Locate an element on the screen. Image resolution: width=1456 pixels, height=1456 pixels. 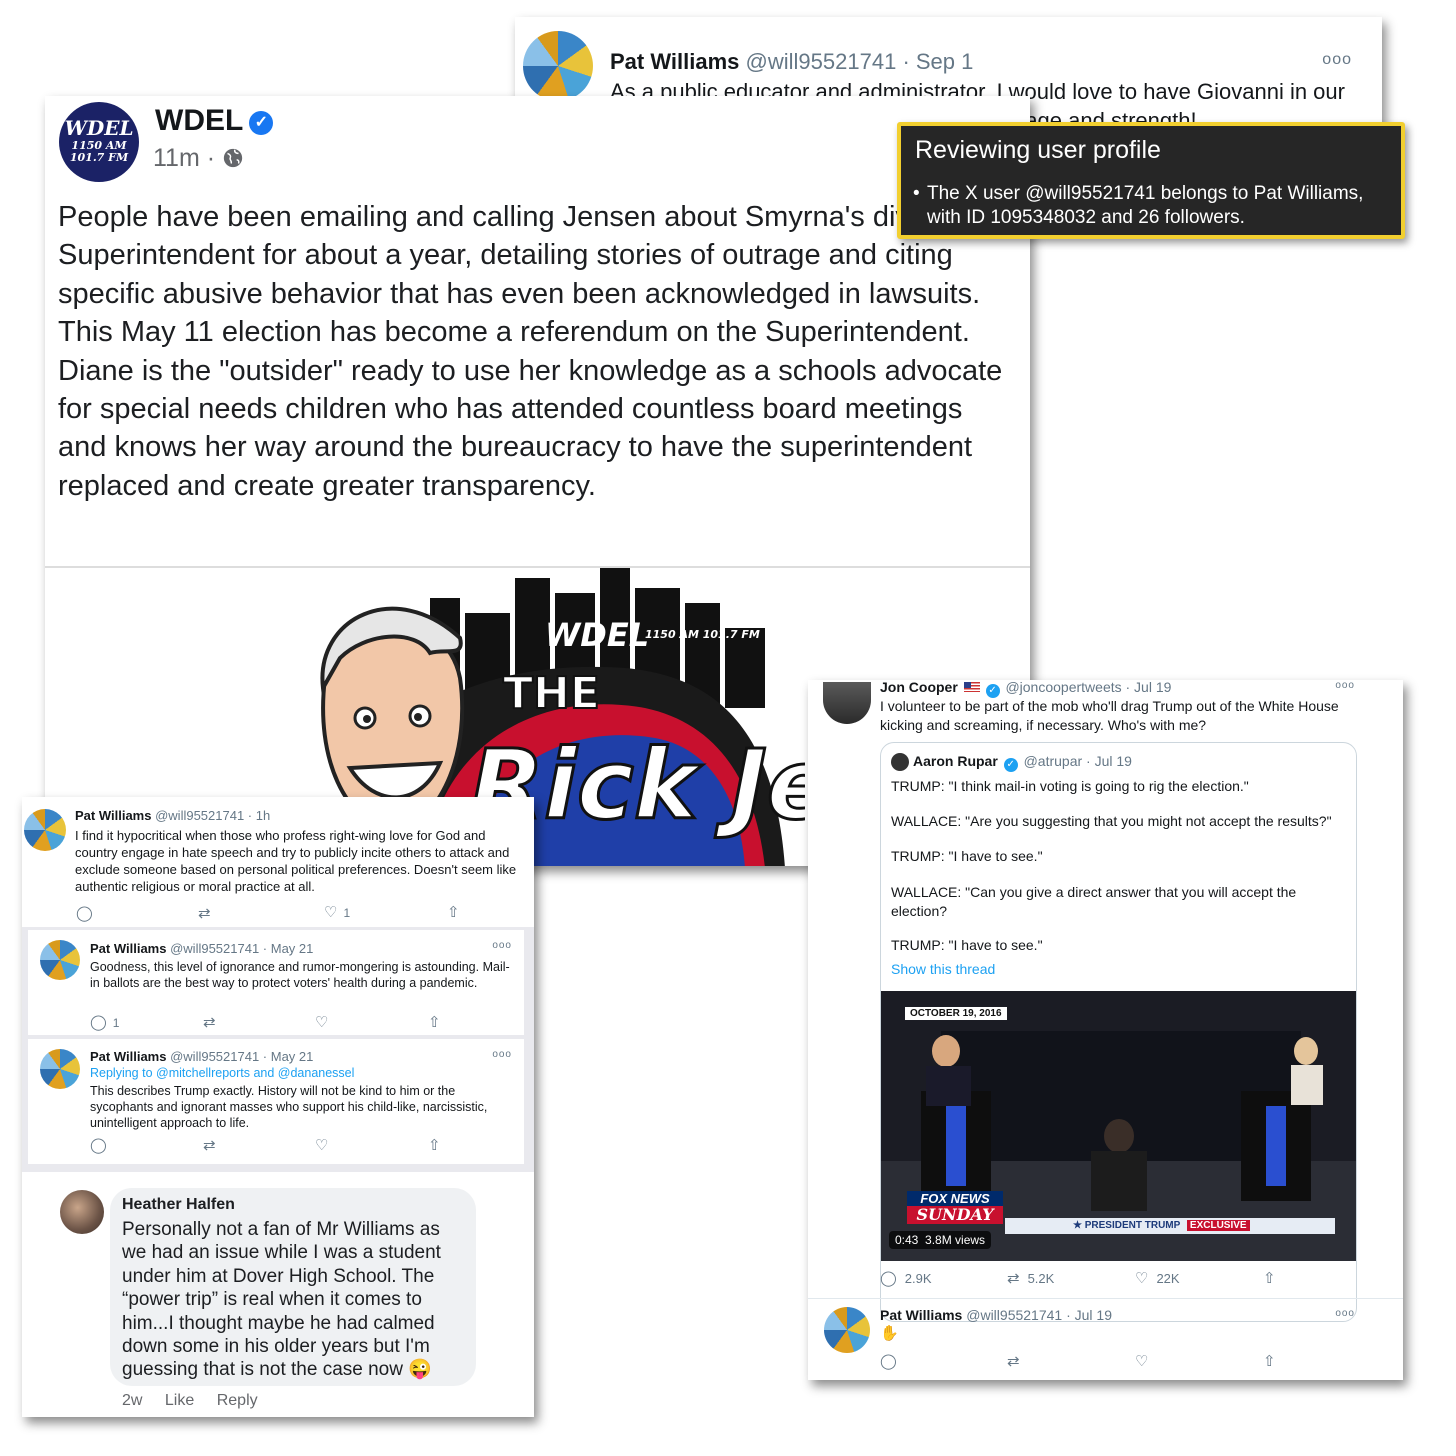
art-freq: 1150 AM 101.7 FM is located at coordinates (702, 634).